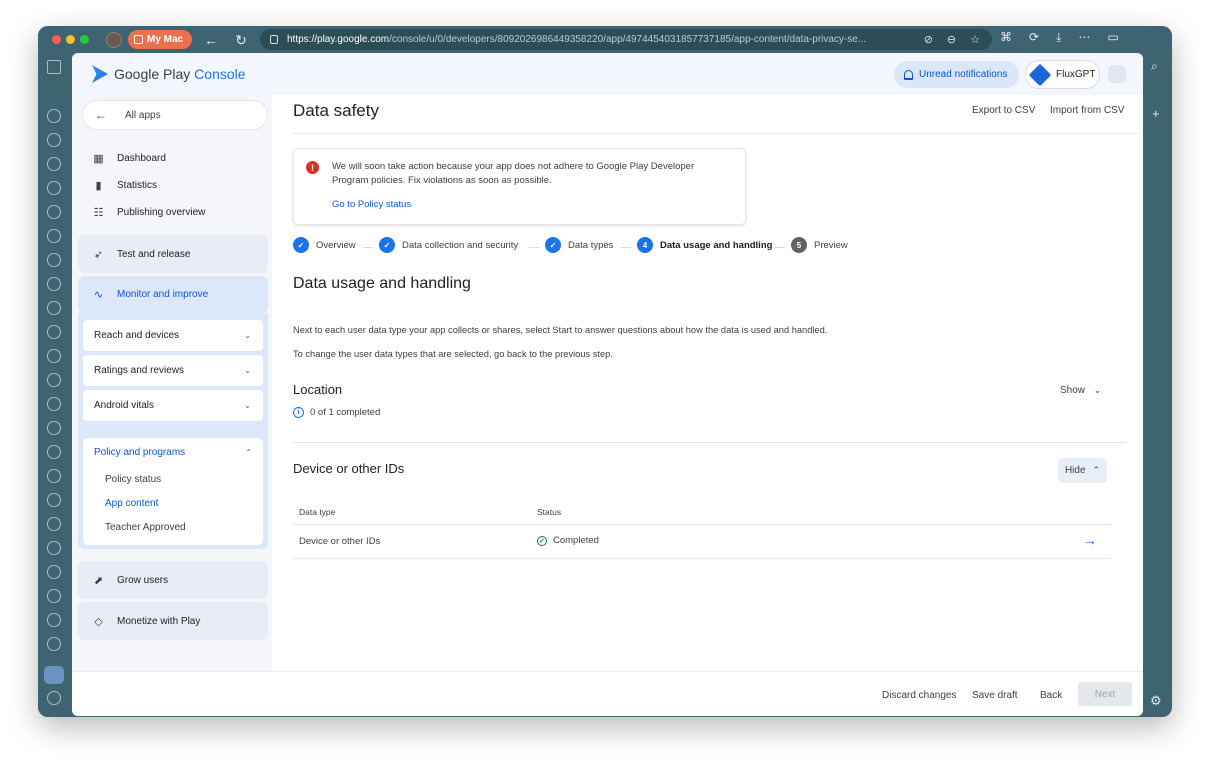 The height and width of the screenshot is (768, 1210). Describe the element at coordinates (173, 580) in the screenshot. I see `sidebar-section-grow-users: ⬈ Grow users` at that location.